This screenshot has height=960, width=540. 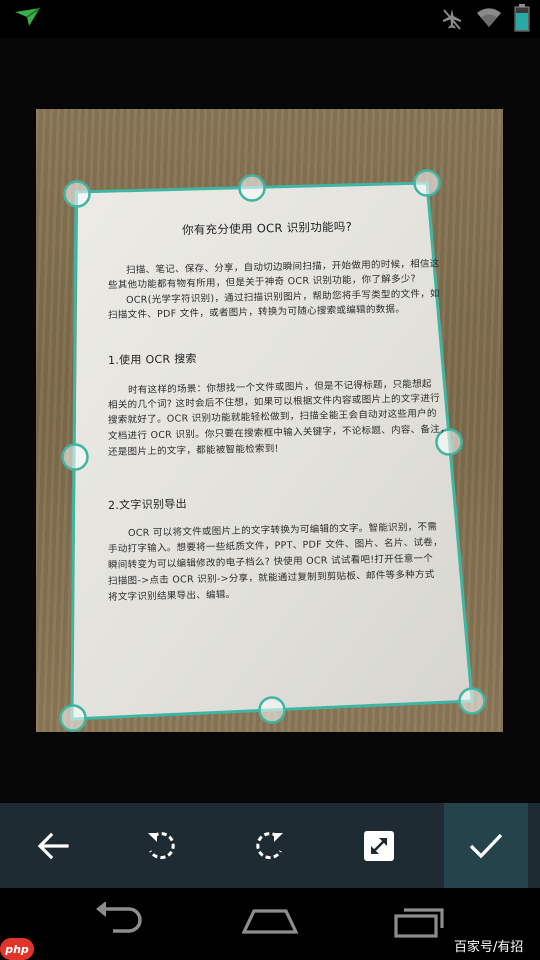 I want to click on airplane-mode-icon, so click(x=452, y=19).